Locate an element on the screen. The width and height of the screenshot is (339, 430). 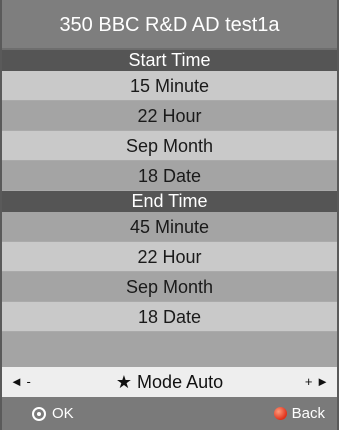
ok-circle-icon is located at coordinates (39, 413).